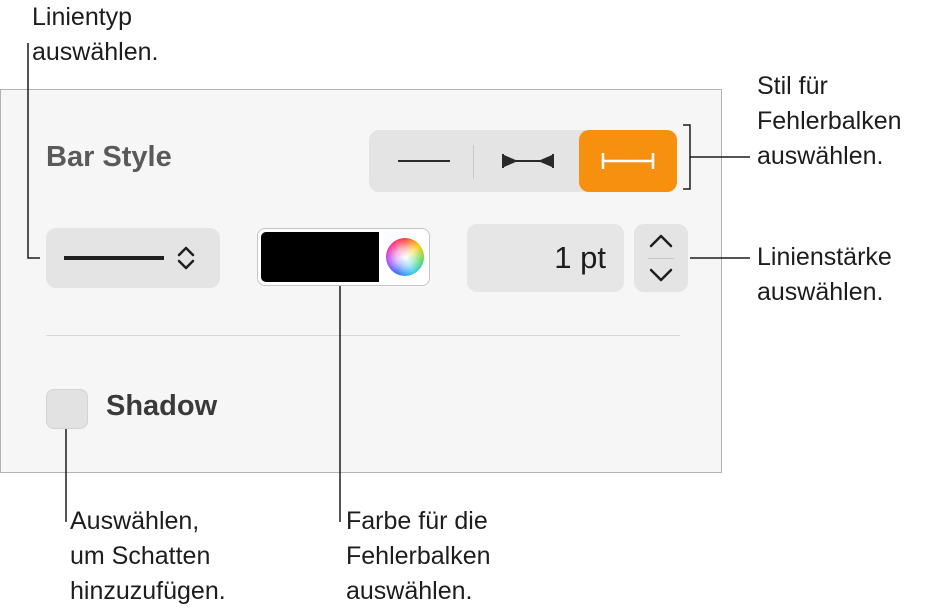  What do you see at coordinates (417, 521) in the screenshot?
I see `callout-color-line-1: Farbe für die` at bounding box center [417, 521].